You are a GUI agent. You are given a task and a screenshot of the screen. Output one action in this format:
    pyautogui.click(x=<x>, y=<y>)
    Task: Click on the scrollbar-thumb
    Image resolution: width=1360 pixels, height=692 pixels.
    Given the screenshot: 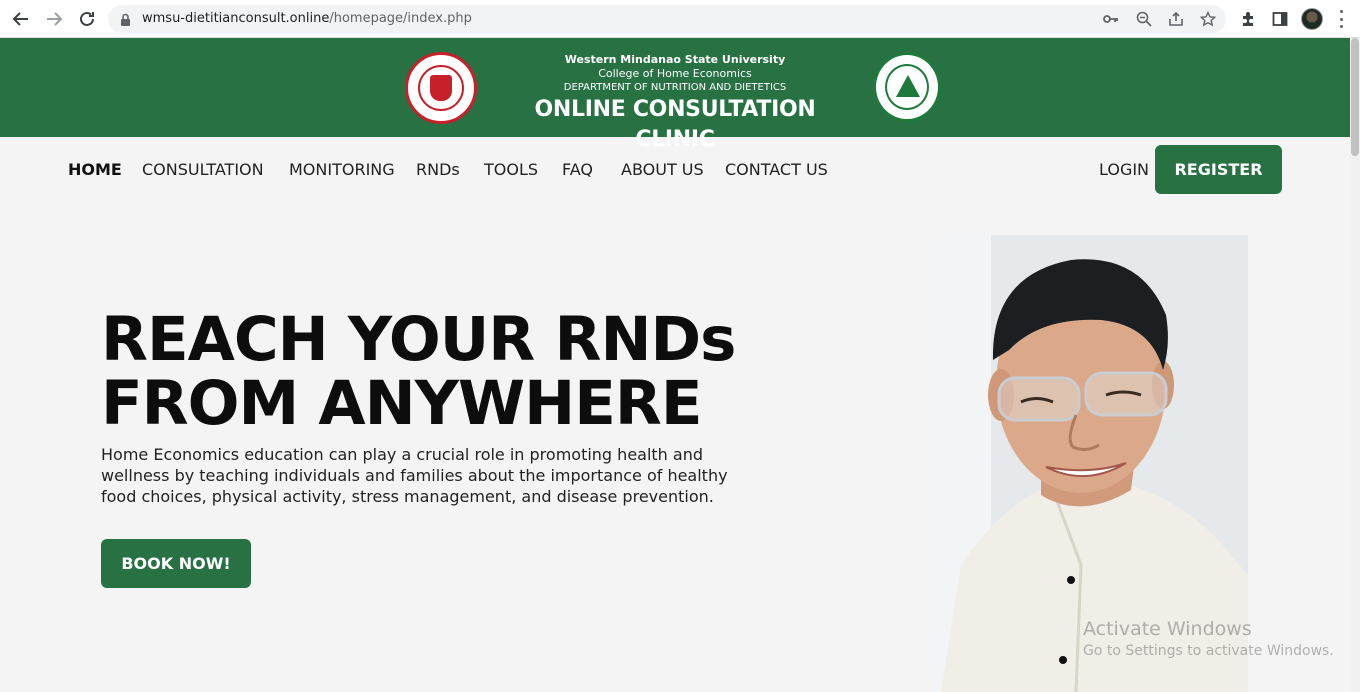 What is the action you would take?
    pyautogui.click(x=1355, y=97)
    